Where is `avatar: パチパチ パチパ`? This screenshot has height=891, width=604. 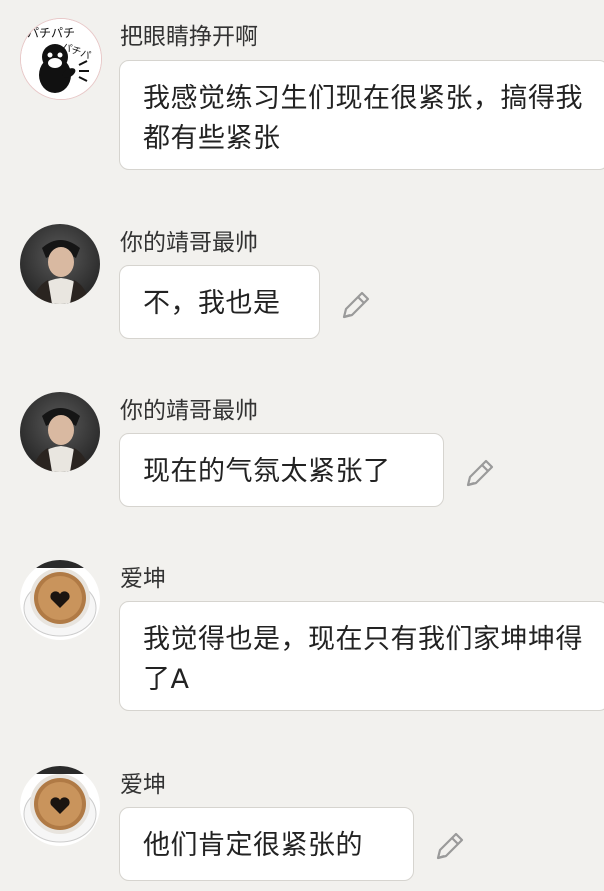 avatar: パチパチ パチパ is located at coordinates (61, 59).